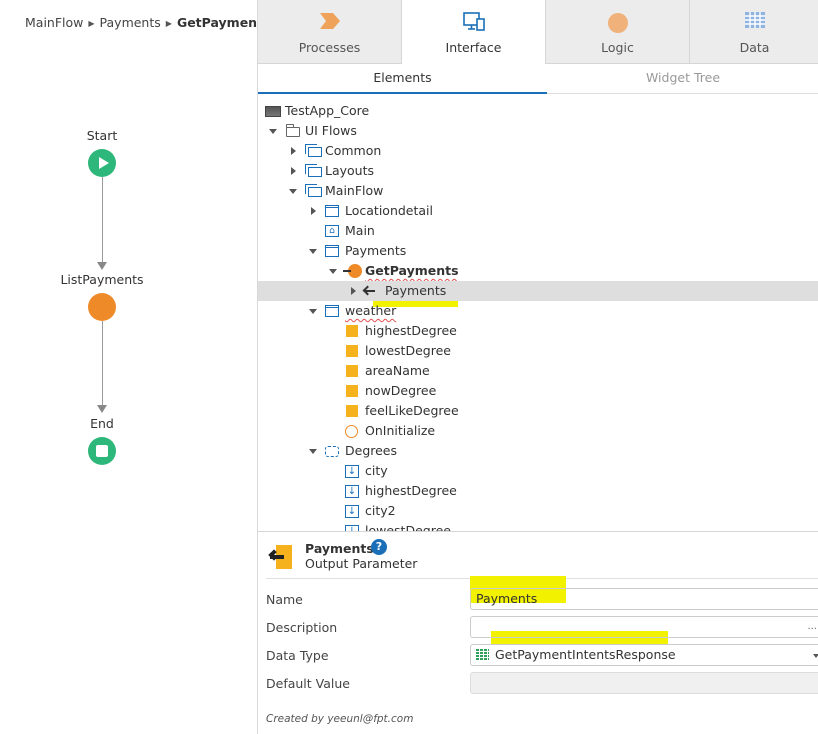 Image resolution: width=818 pixels, height=734 pixels. Describe the element at coordinates (412, 270) in the screenshot. I see `tree-item-label: GetPayments` at that location.